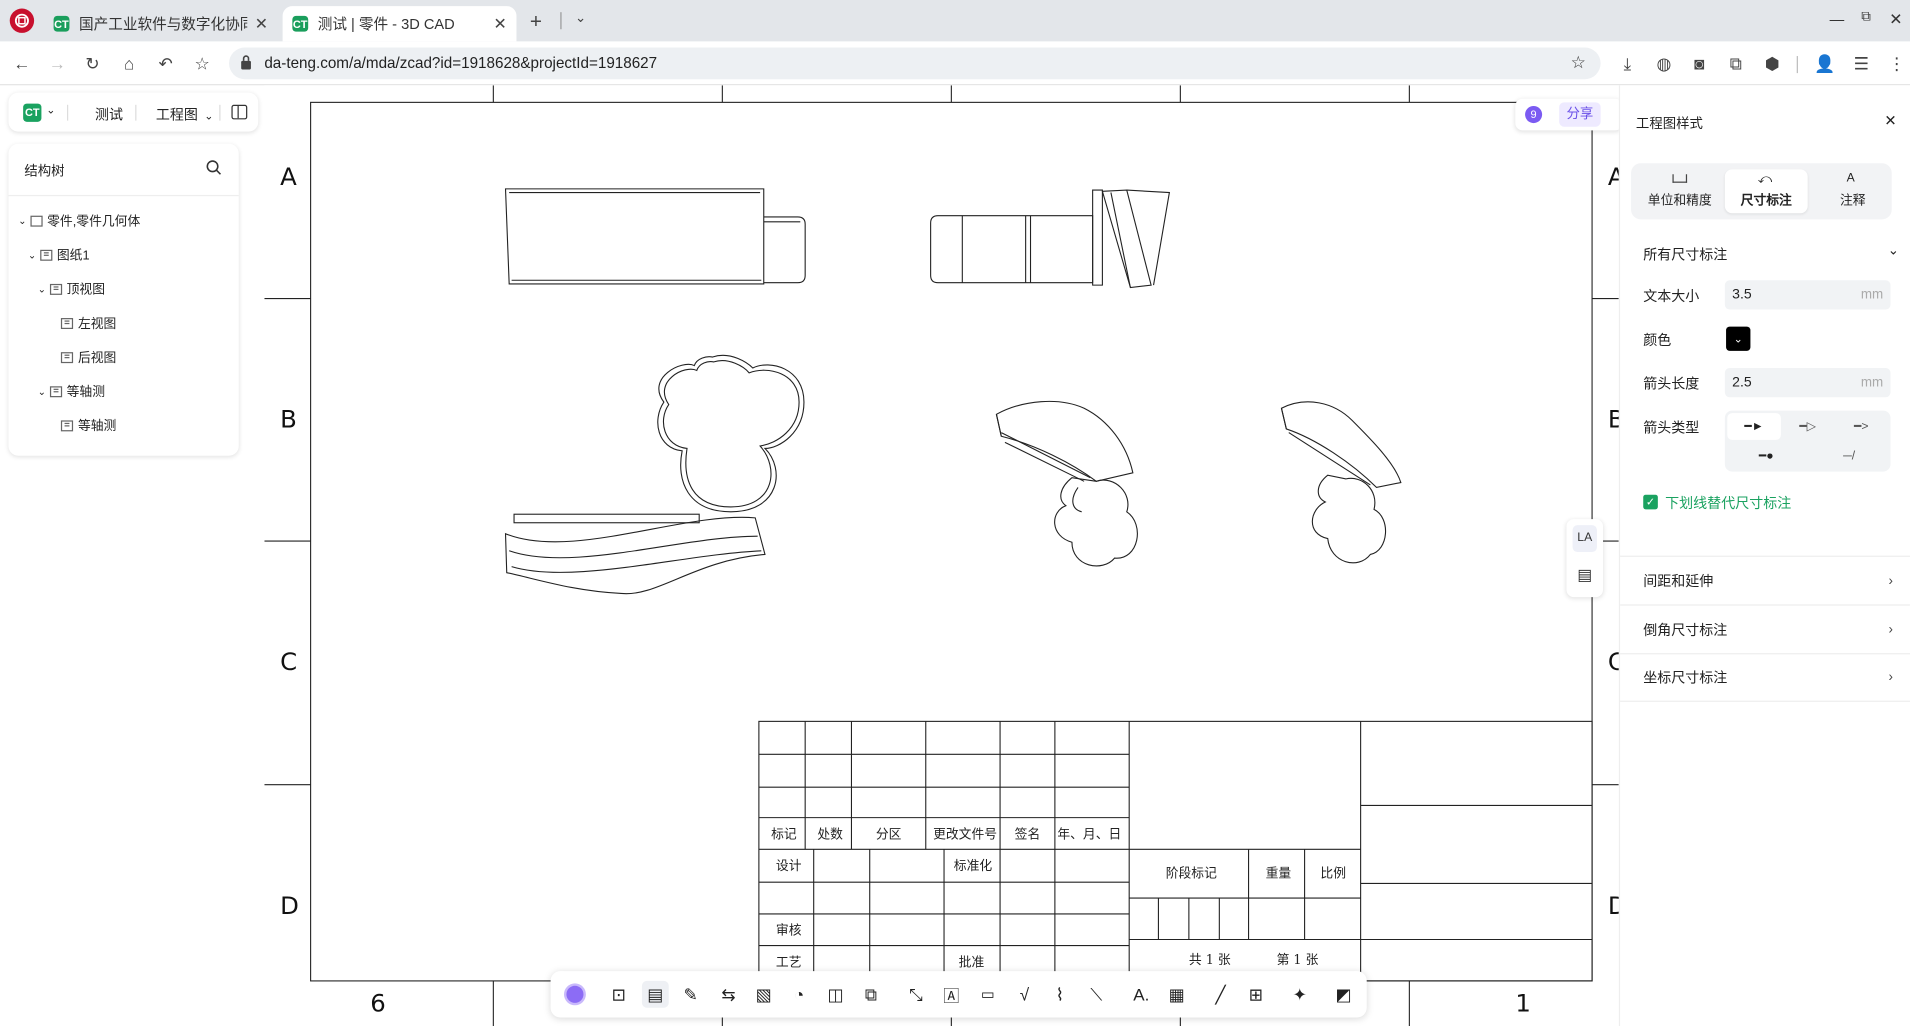 Image resolution: width=1910 pixels, height=1026 pixels. What do you see at coordinates (871, 994) in the screenshot?
I see `alignment-icon: ⧉` at bounding box center [871, 994].